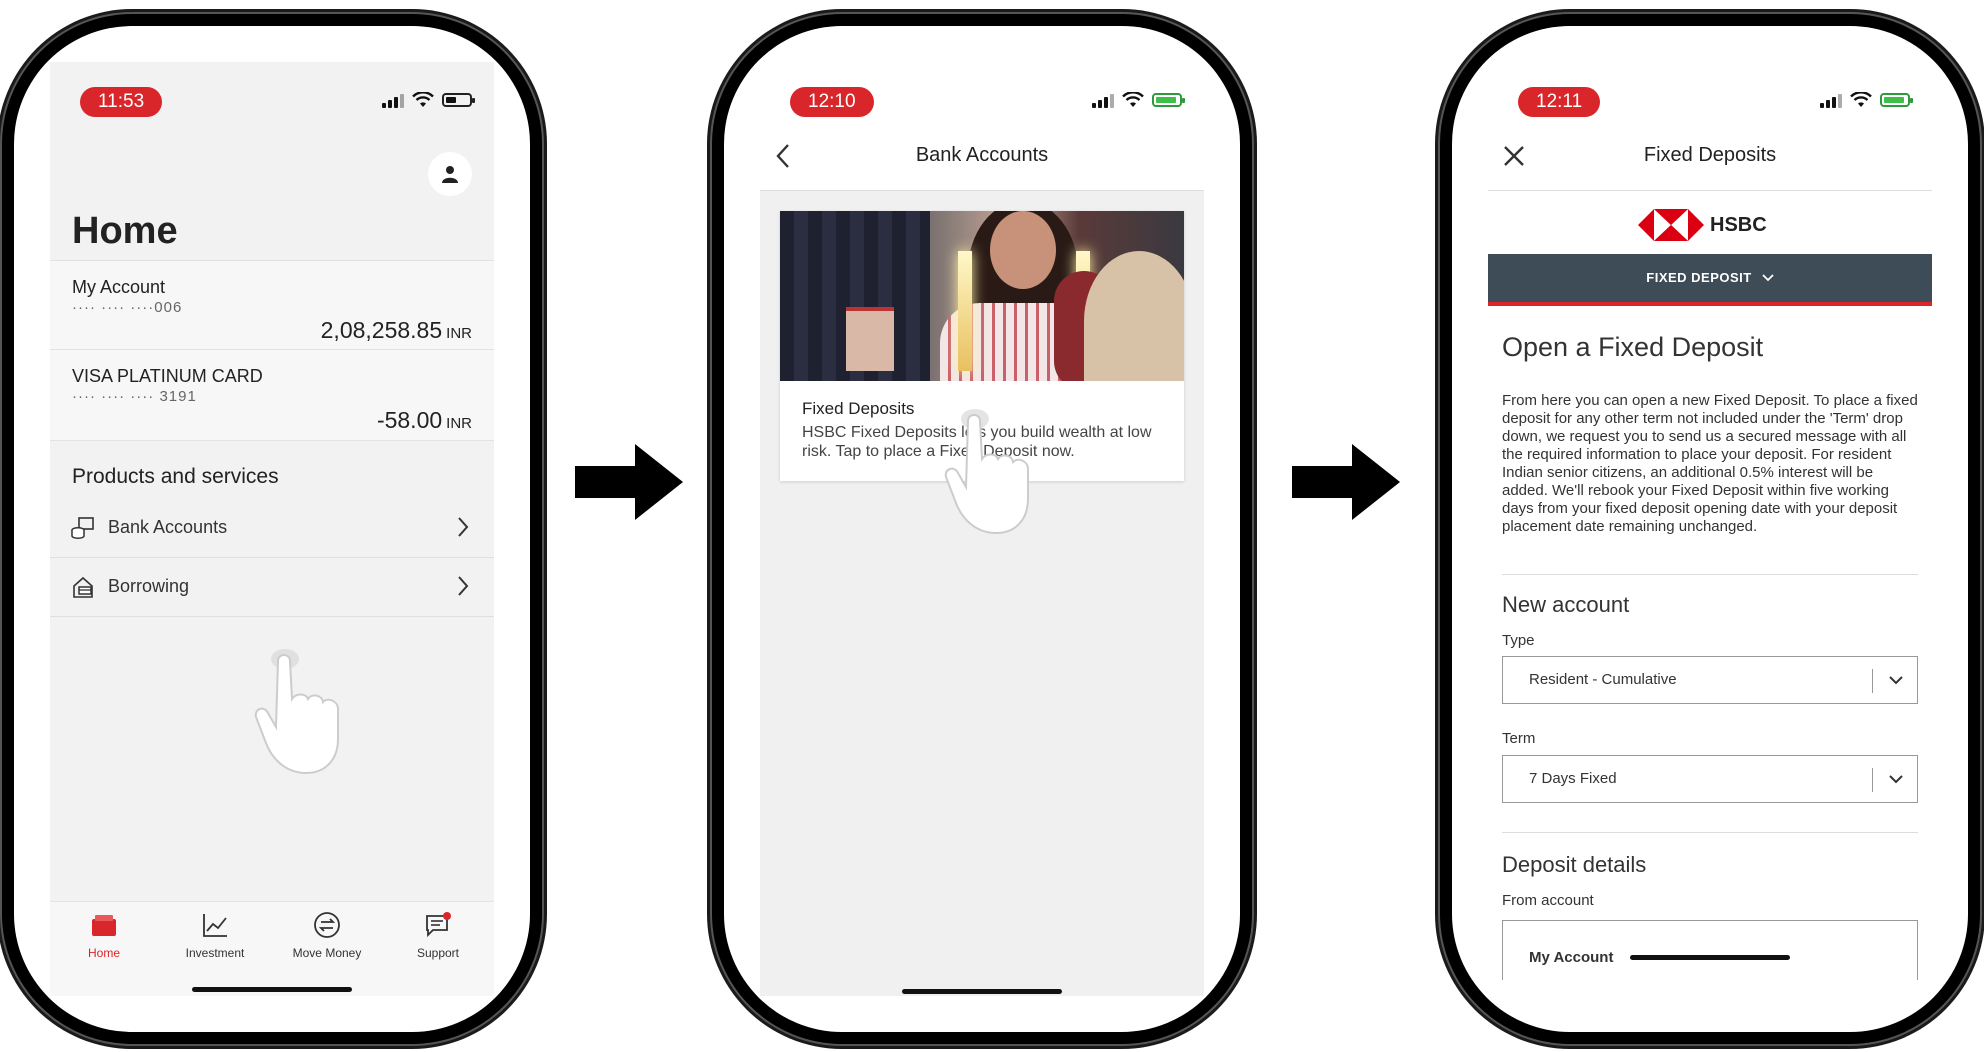 This screenshot has height=1052, width=1984. I want to click on chart-icon, so click(215, 925).